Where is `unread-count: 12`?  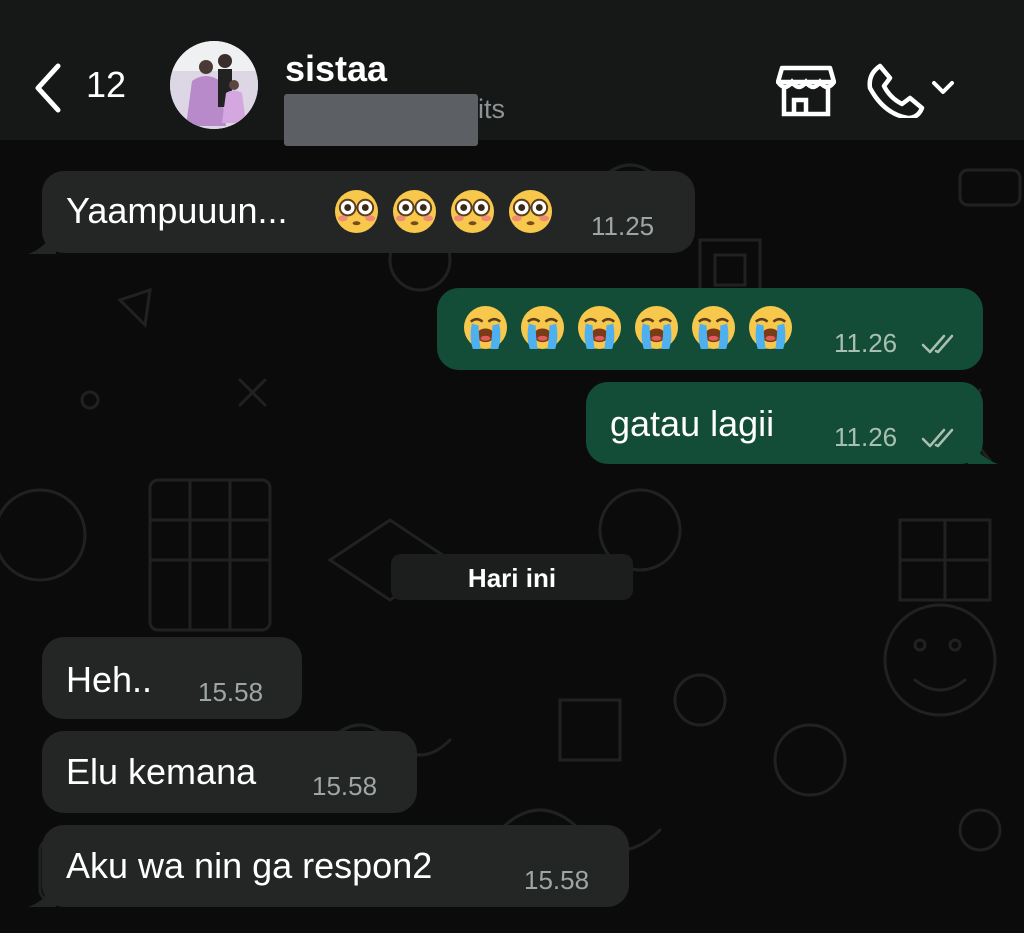
unread-count: 12 is located at coordinates (106, 85).